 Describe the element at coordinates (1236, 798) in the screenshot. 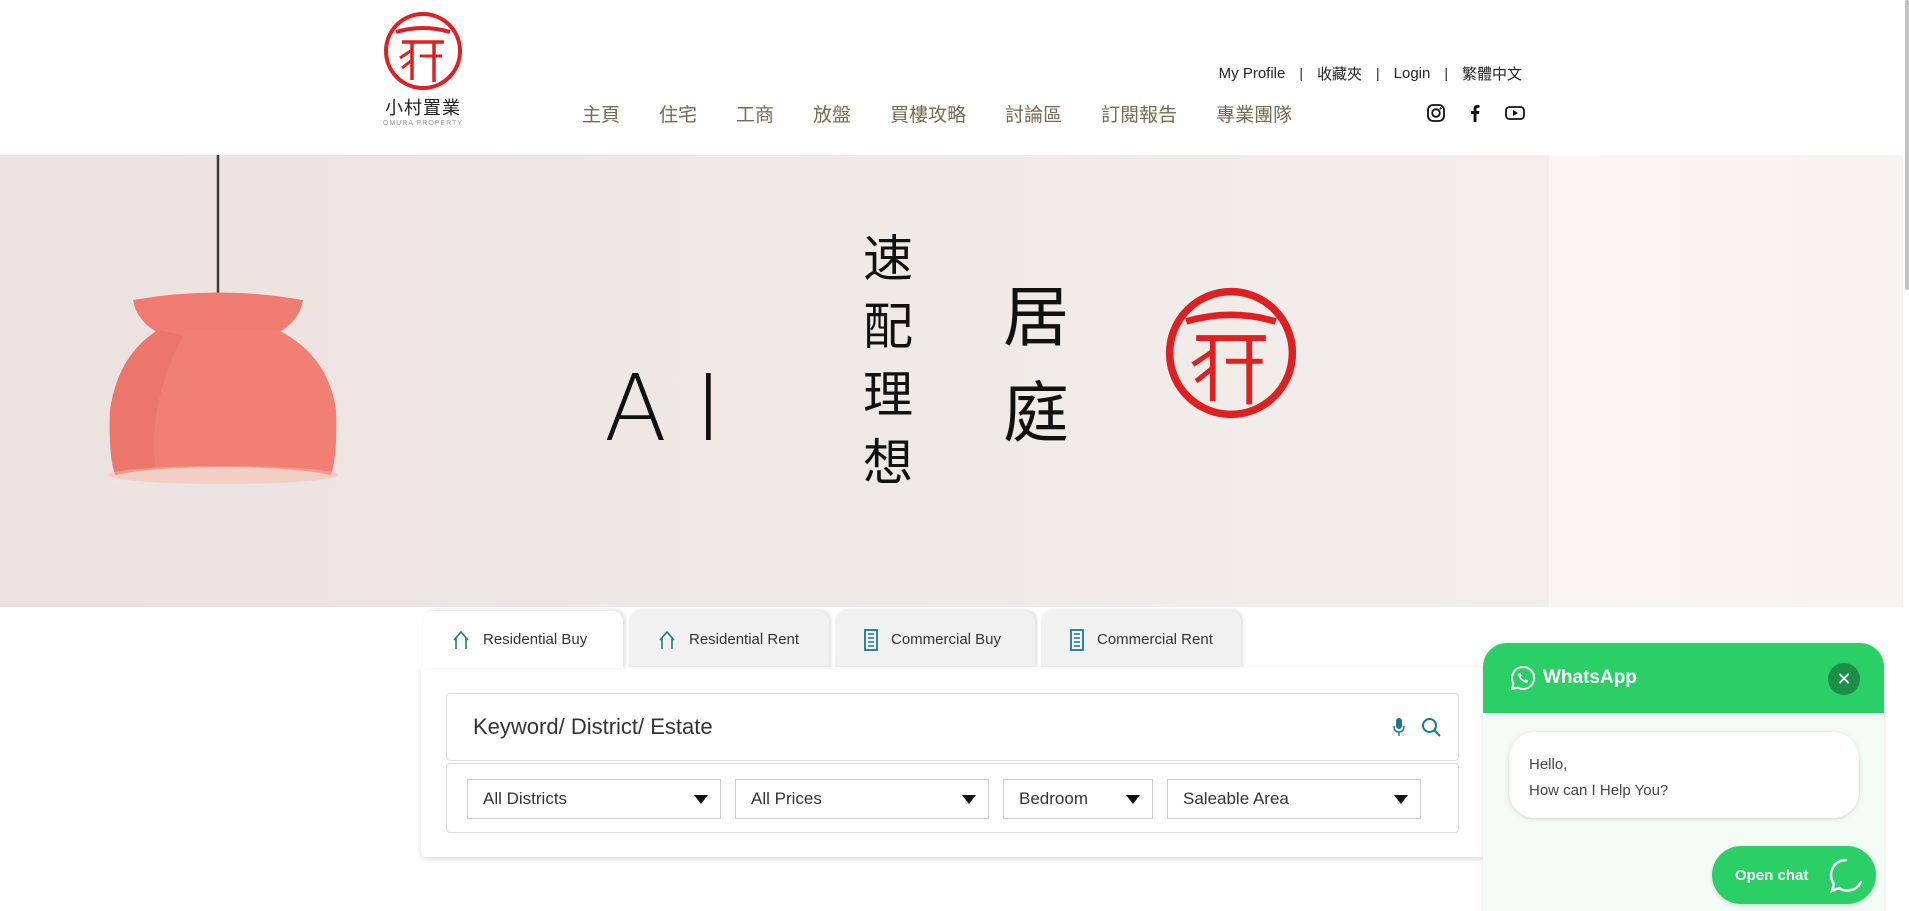

I see `saleable-area-select-value: Saleable Area` at that location.